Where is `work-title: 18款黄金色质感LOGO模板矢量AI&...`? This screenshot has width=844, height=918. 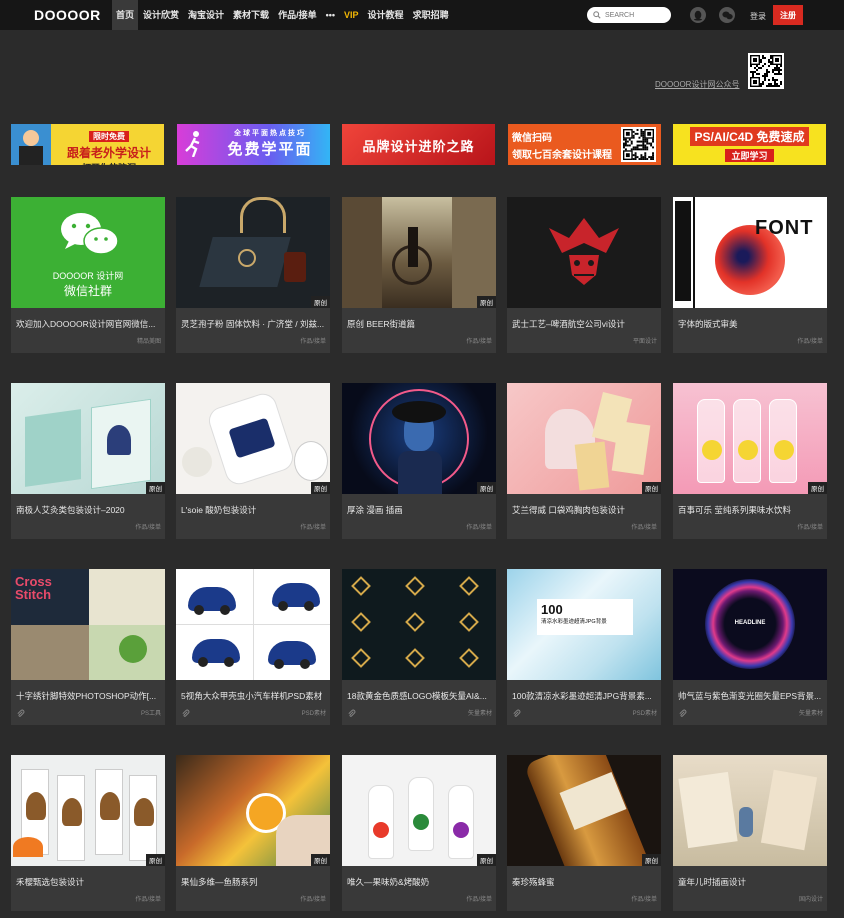 work-title: 18款黄金色质感LOGO模板矢量AI&... is located at coordinates (420, 696).